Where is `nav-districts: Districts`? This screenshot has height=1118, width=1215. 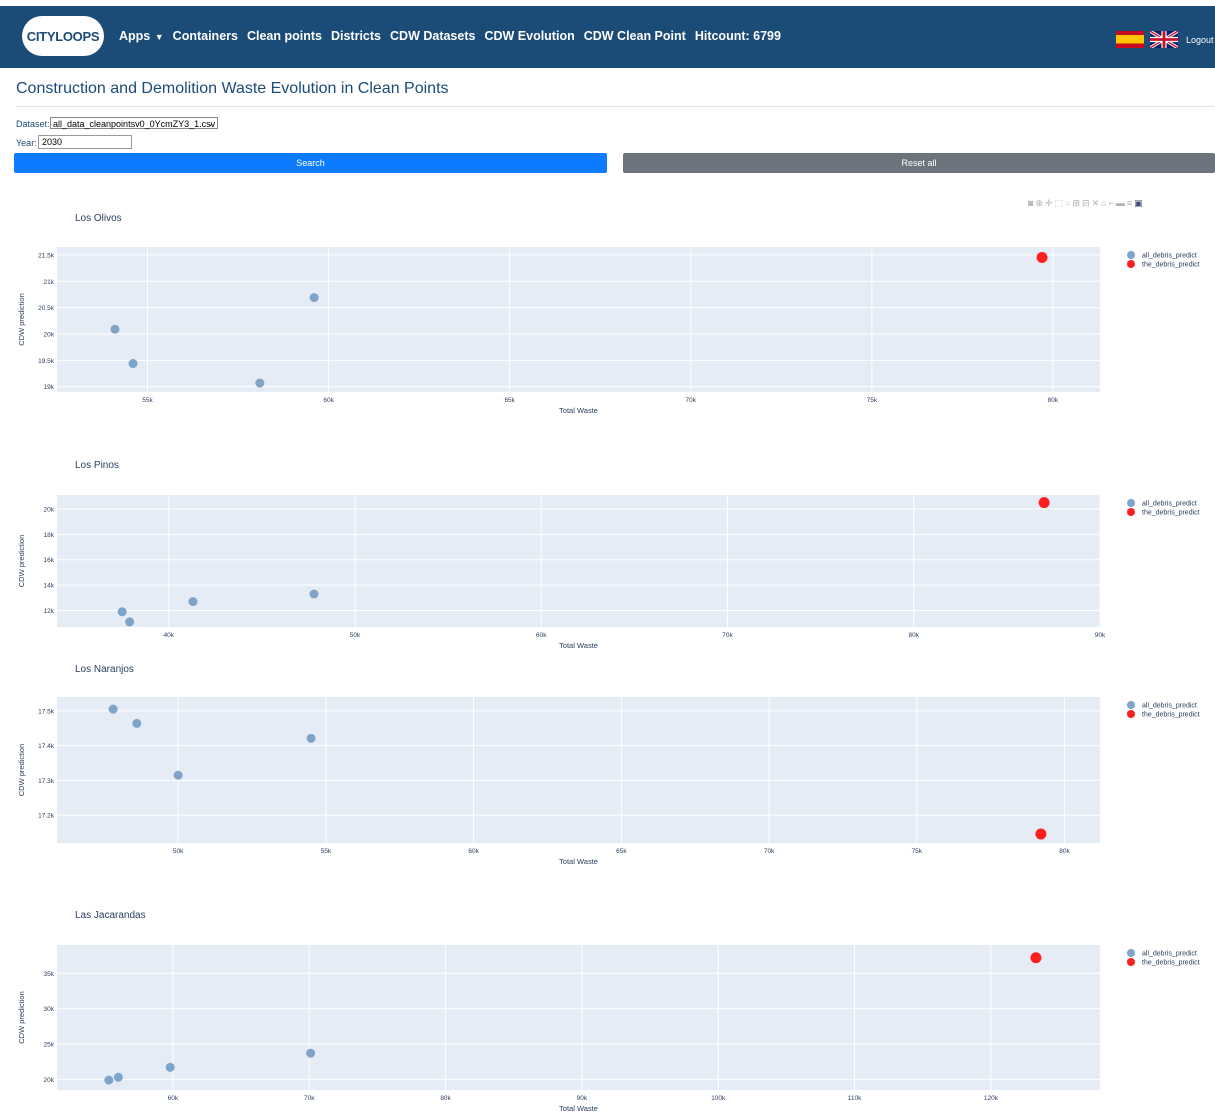
nav-districts: Districts is located at coordinates (356, 36).